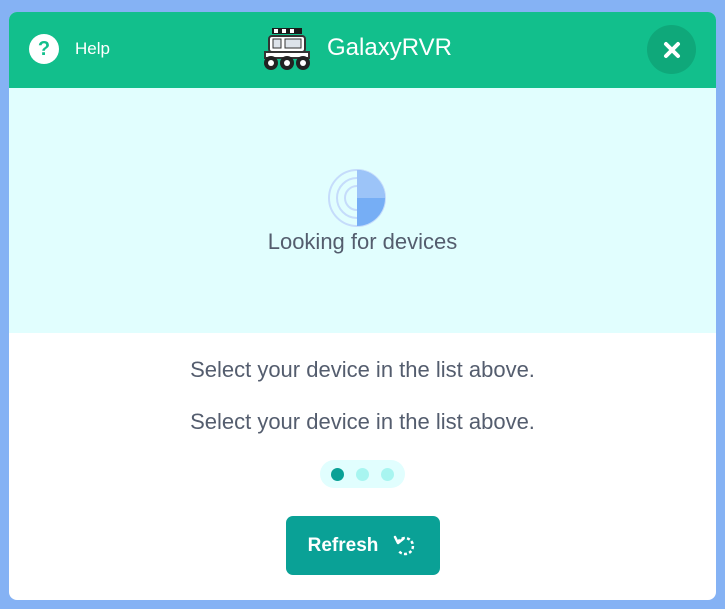 Image resolution: width=725 pixels, height=609 pixels. What do you see at coordinates (357, 198) in the screenshot?
I see `radar-icon` at bounding box center [357, 198].